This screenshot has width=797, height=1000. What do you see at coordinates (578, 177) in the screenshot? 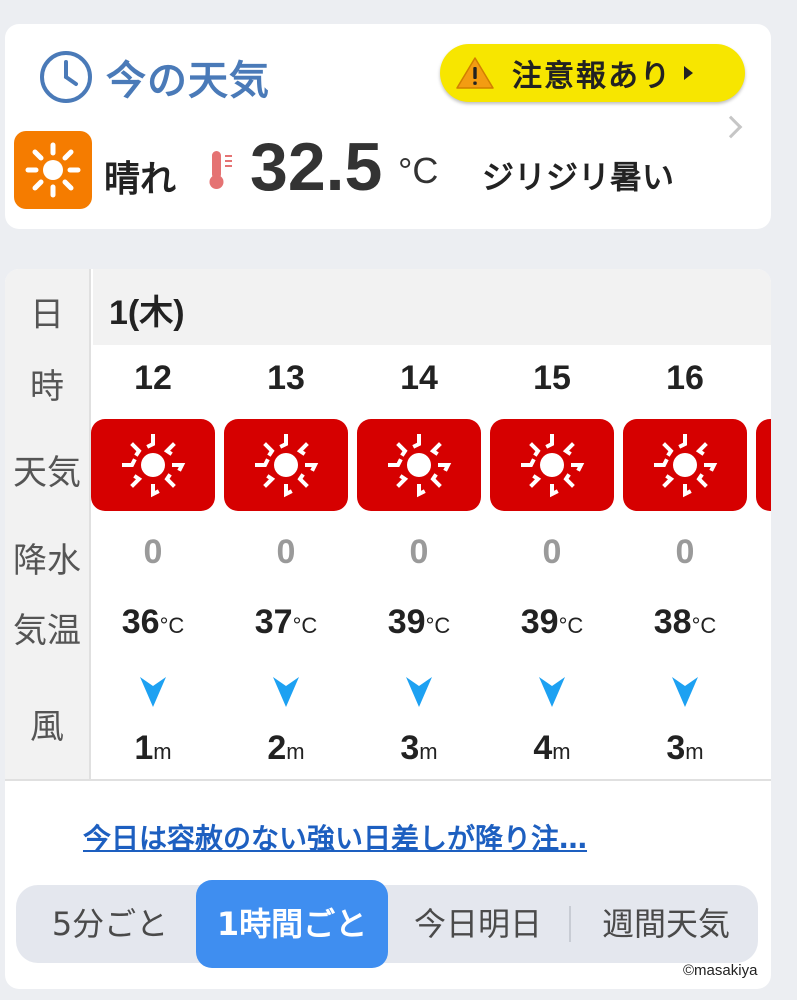
I see `heat-description: ジリジリ暑い` at bounding box center [578, 177].